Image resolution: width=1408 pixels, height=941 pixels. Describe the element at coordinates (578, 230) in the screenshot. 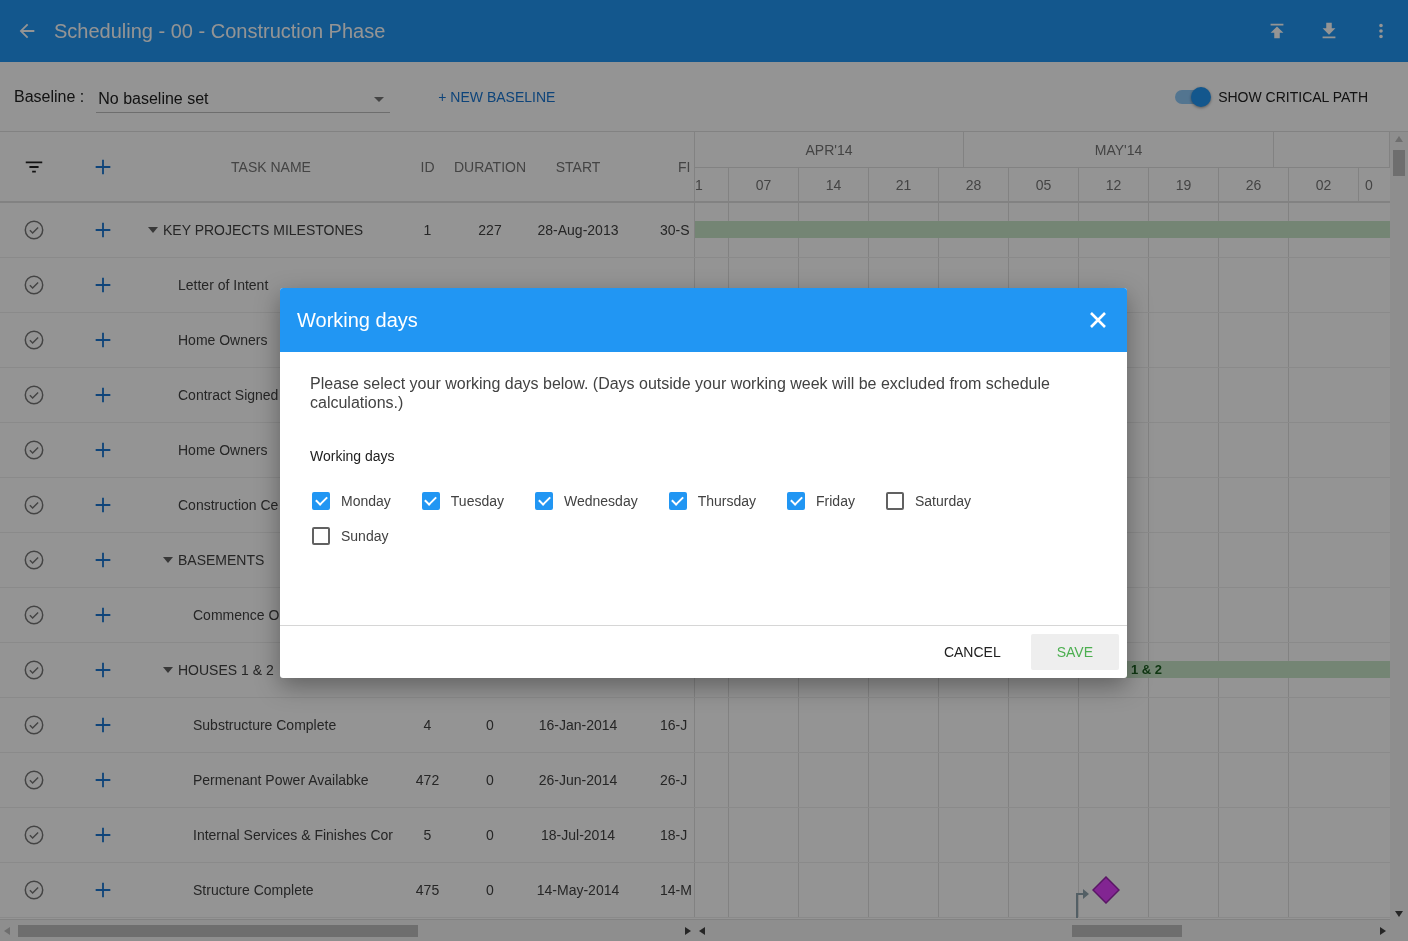

I see `task-start-date: 28-Aug-2013` at that location.